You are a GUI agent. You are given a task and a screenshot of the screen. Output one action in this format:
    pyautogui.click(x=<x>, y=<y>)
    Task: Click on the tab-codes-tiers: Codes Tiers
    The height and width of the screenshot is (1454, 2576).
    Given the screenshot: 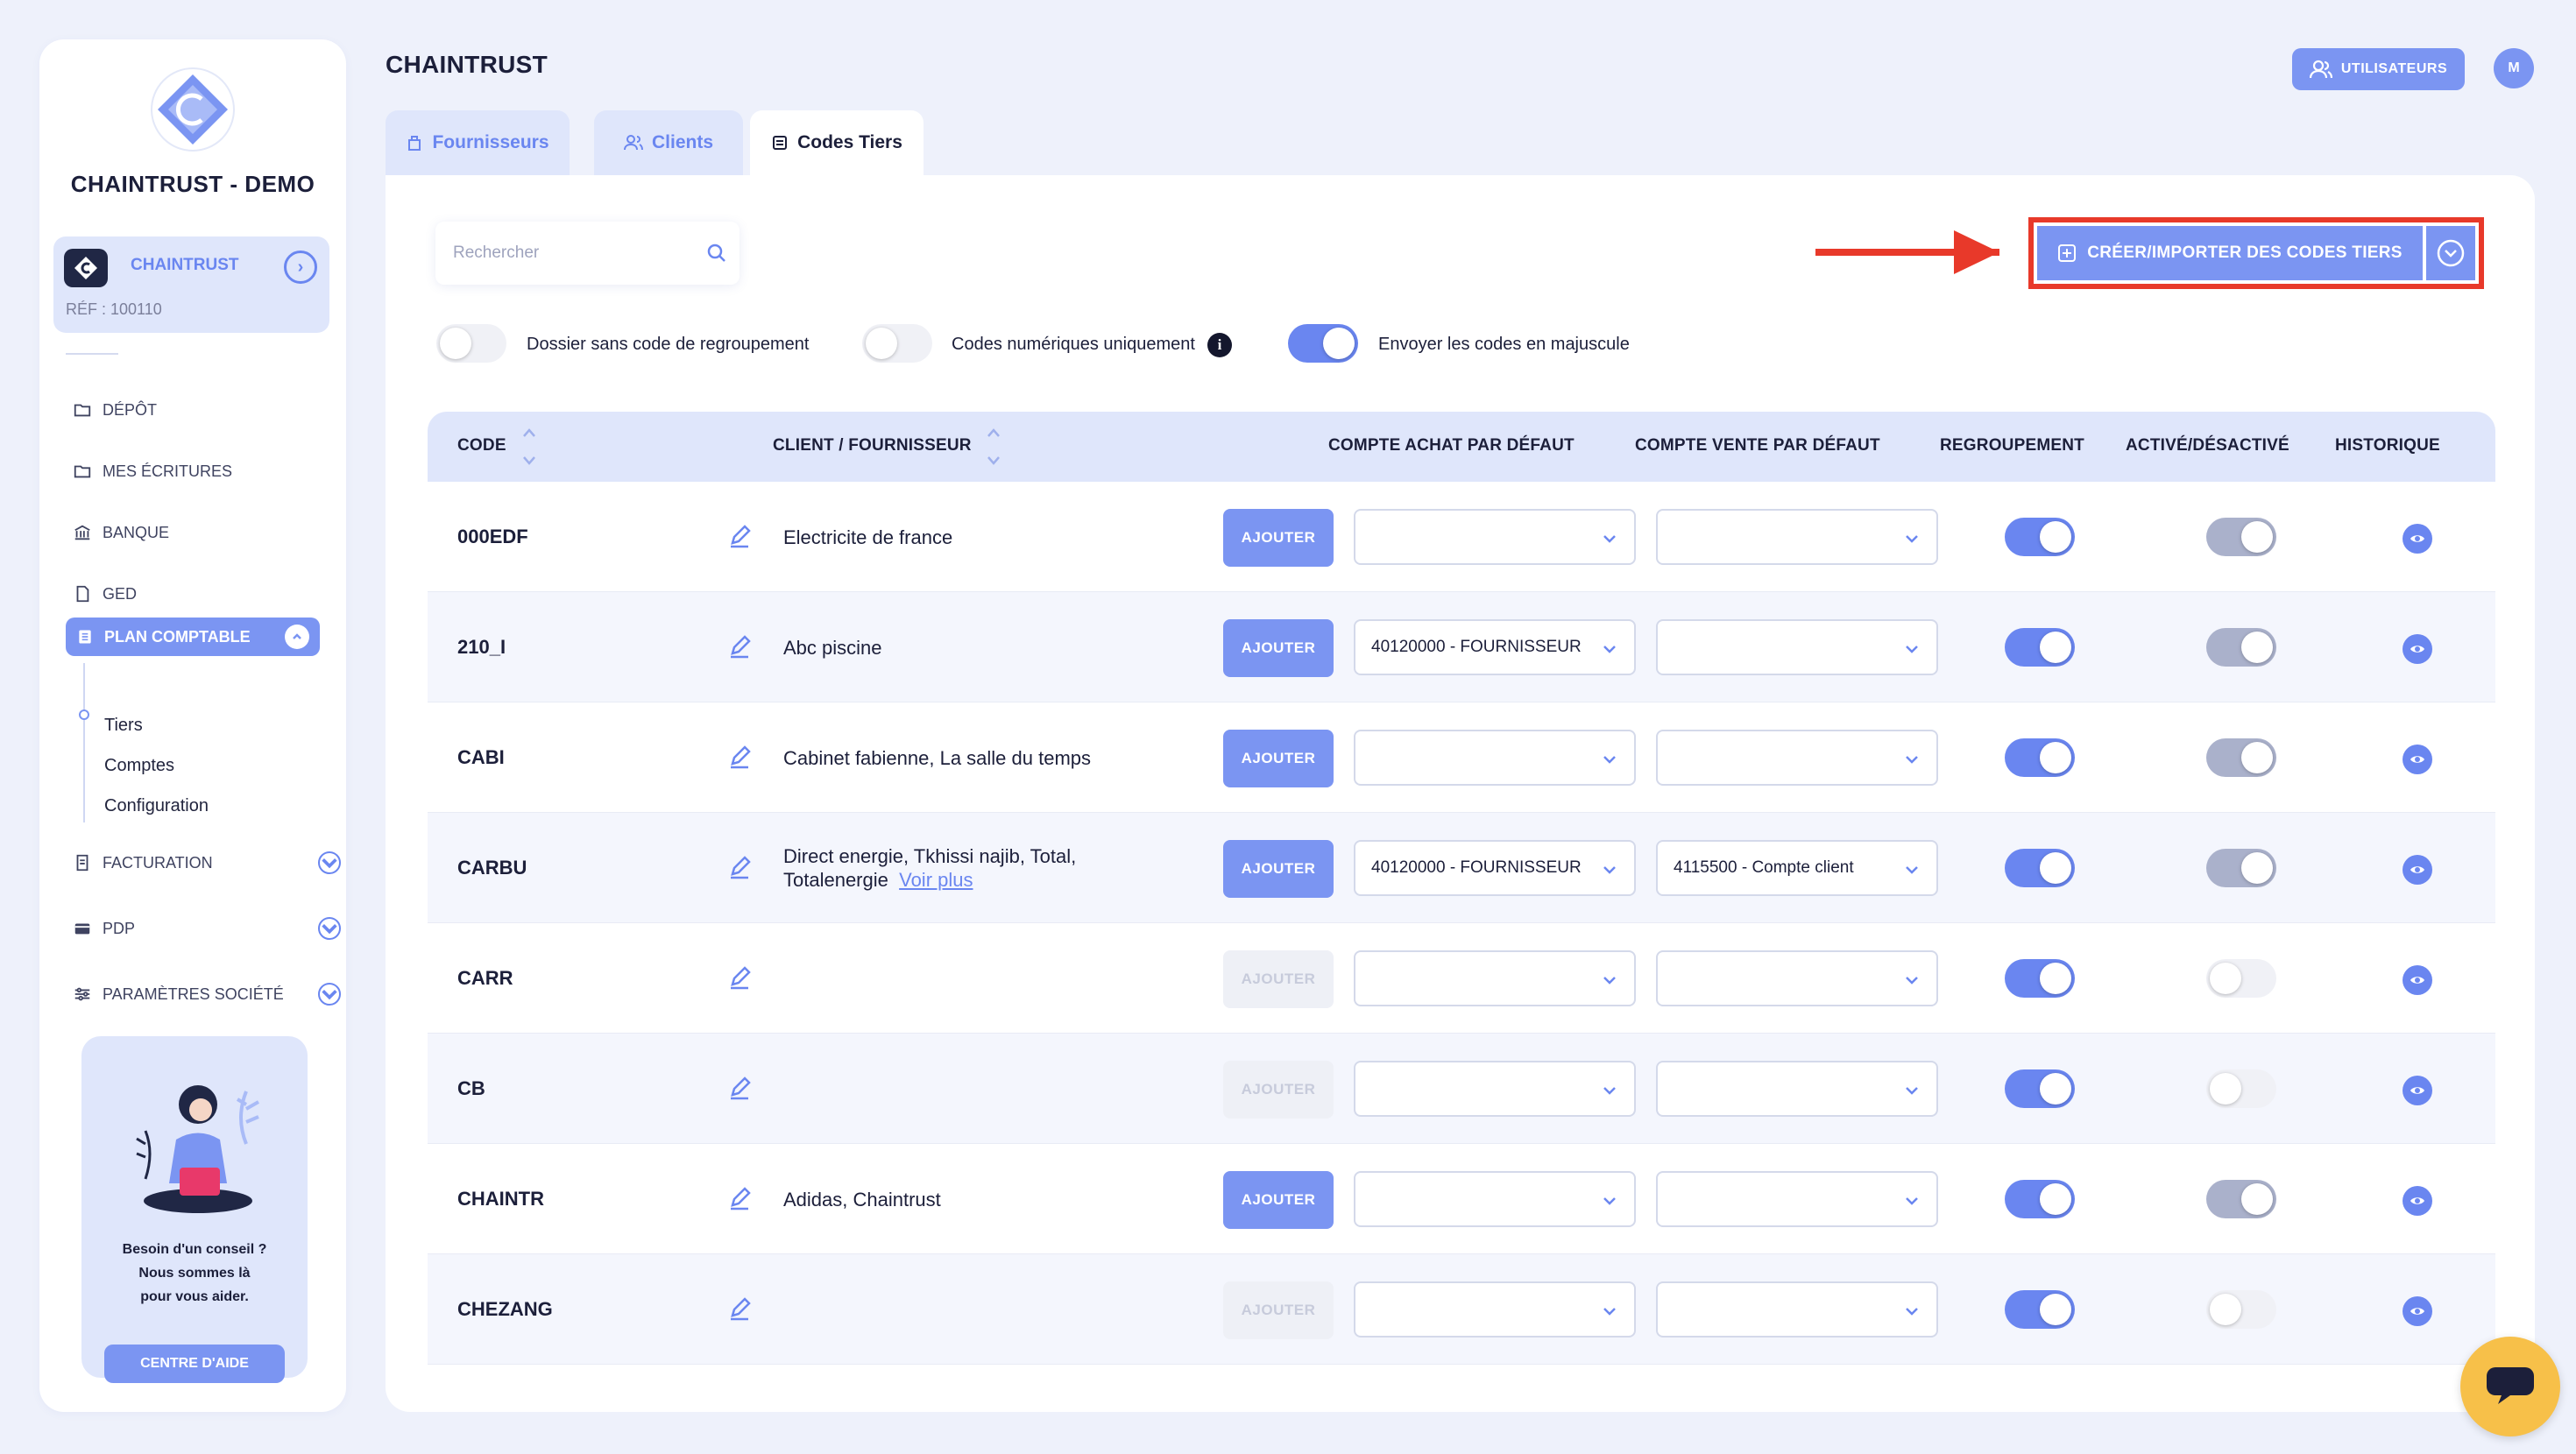 What is the action you would take?
    pyautogui.click(x=837, y=142)
    